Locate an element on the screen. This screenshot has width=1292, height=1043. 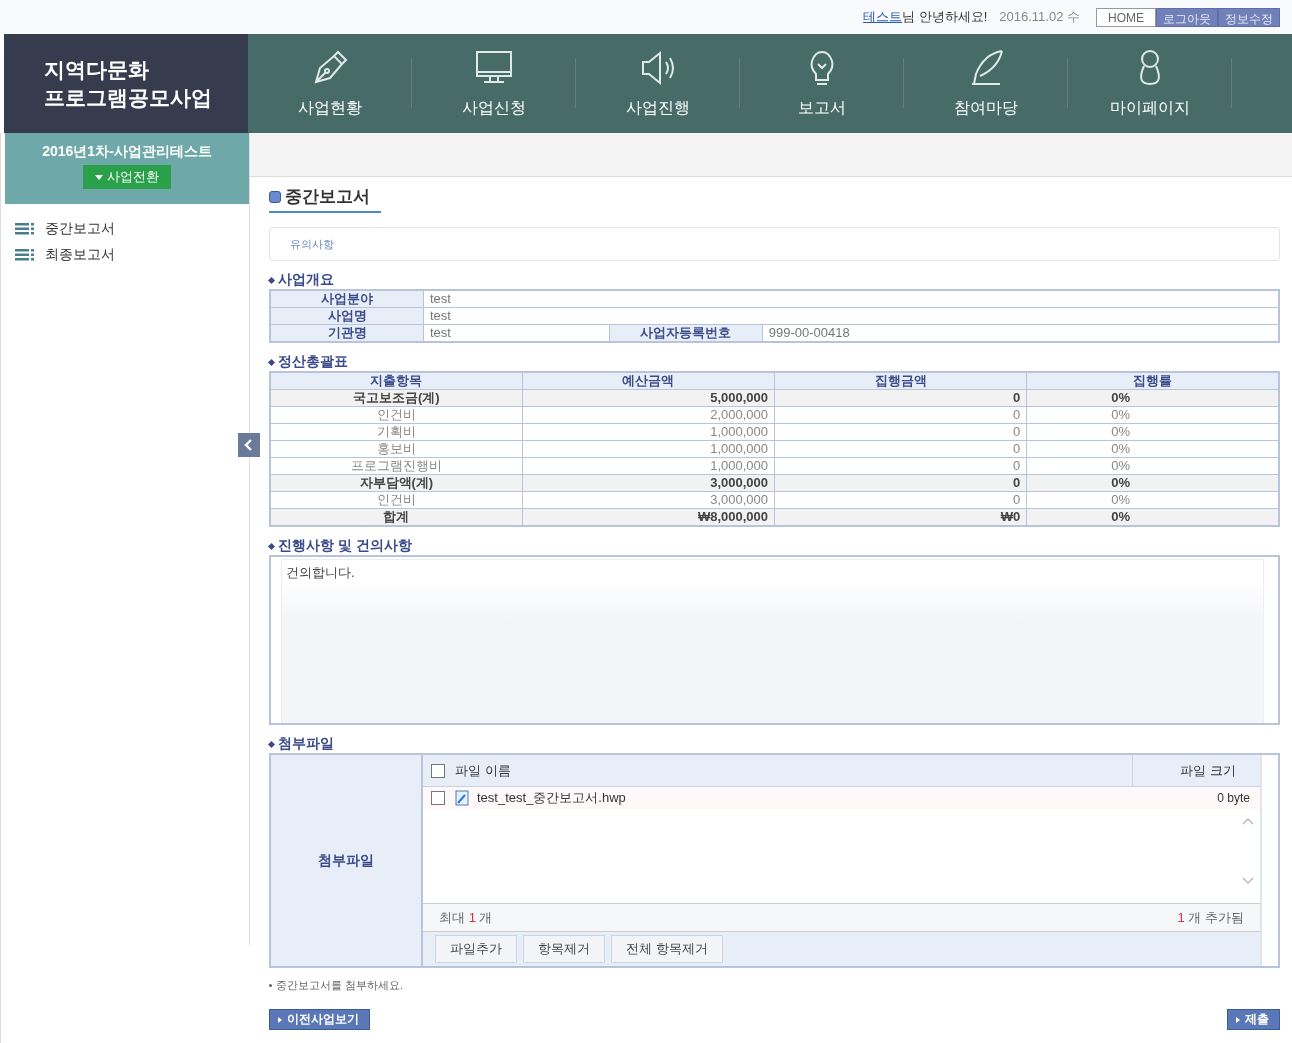
sidebar-item: 최종보고서 is located at coordinates (132, 255).